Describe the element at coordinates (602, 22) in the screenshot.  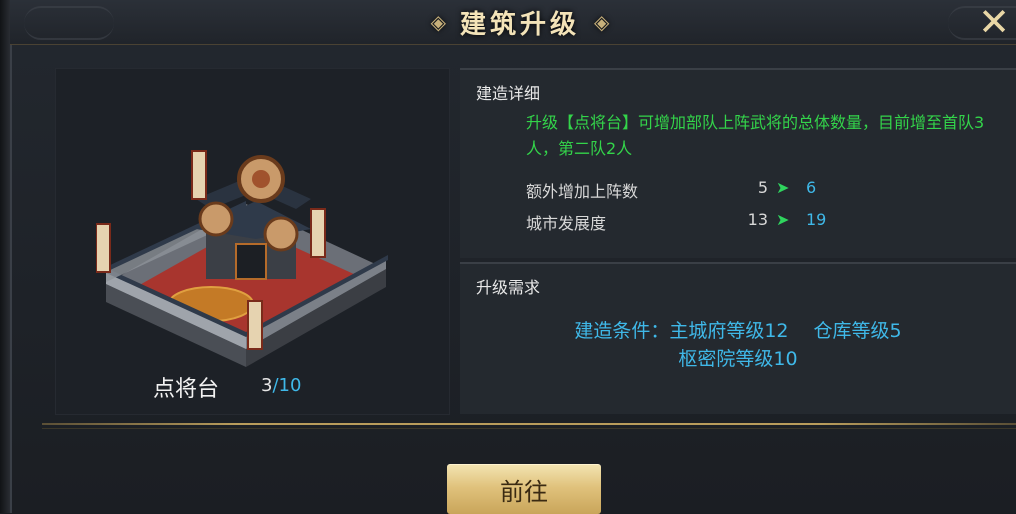
I see `title-ornament-right-icon: ◈` at that location.